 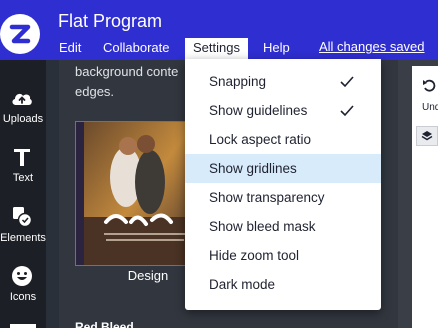 I want to click on panel-text-line: edges., so click(x=95, y=91).